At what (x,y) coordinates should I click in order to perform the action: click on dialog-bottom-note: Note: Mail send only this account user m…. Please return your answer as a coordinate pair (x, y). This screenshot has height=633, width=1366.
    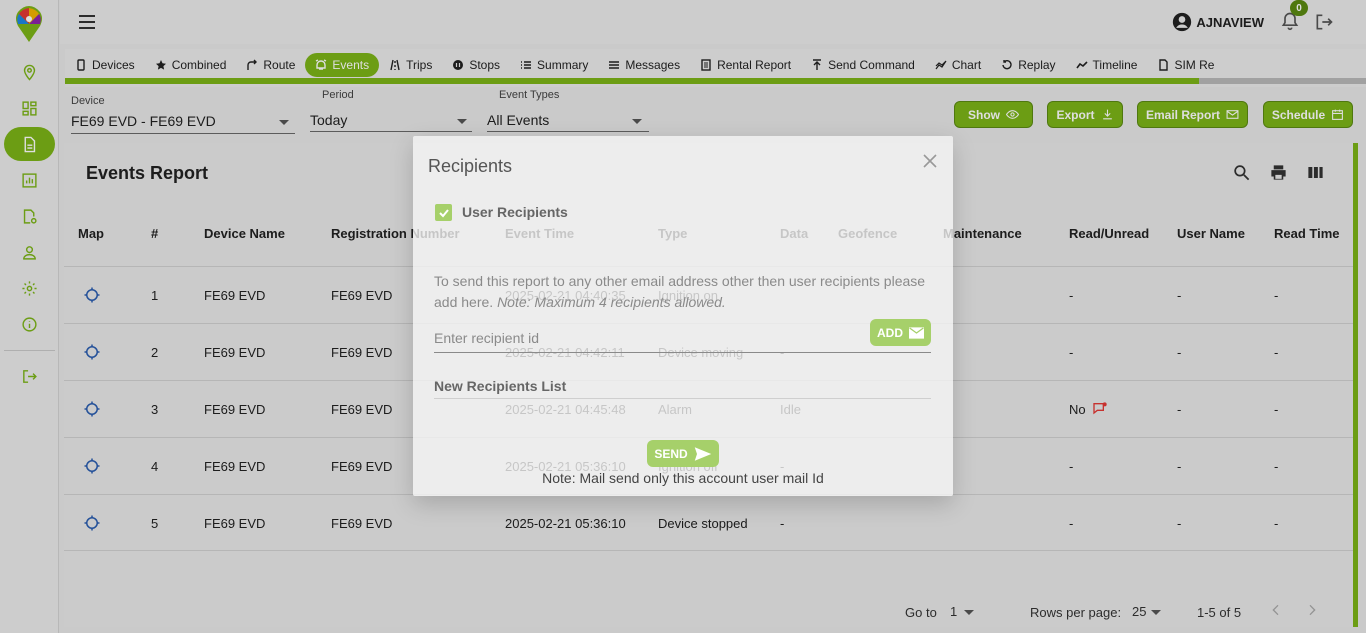
    Looking at the image, I should click on (683, 478).